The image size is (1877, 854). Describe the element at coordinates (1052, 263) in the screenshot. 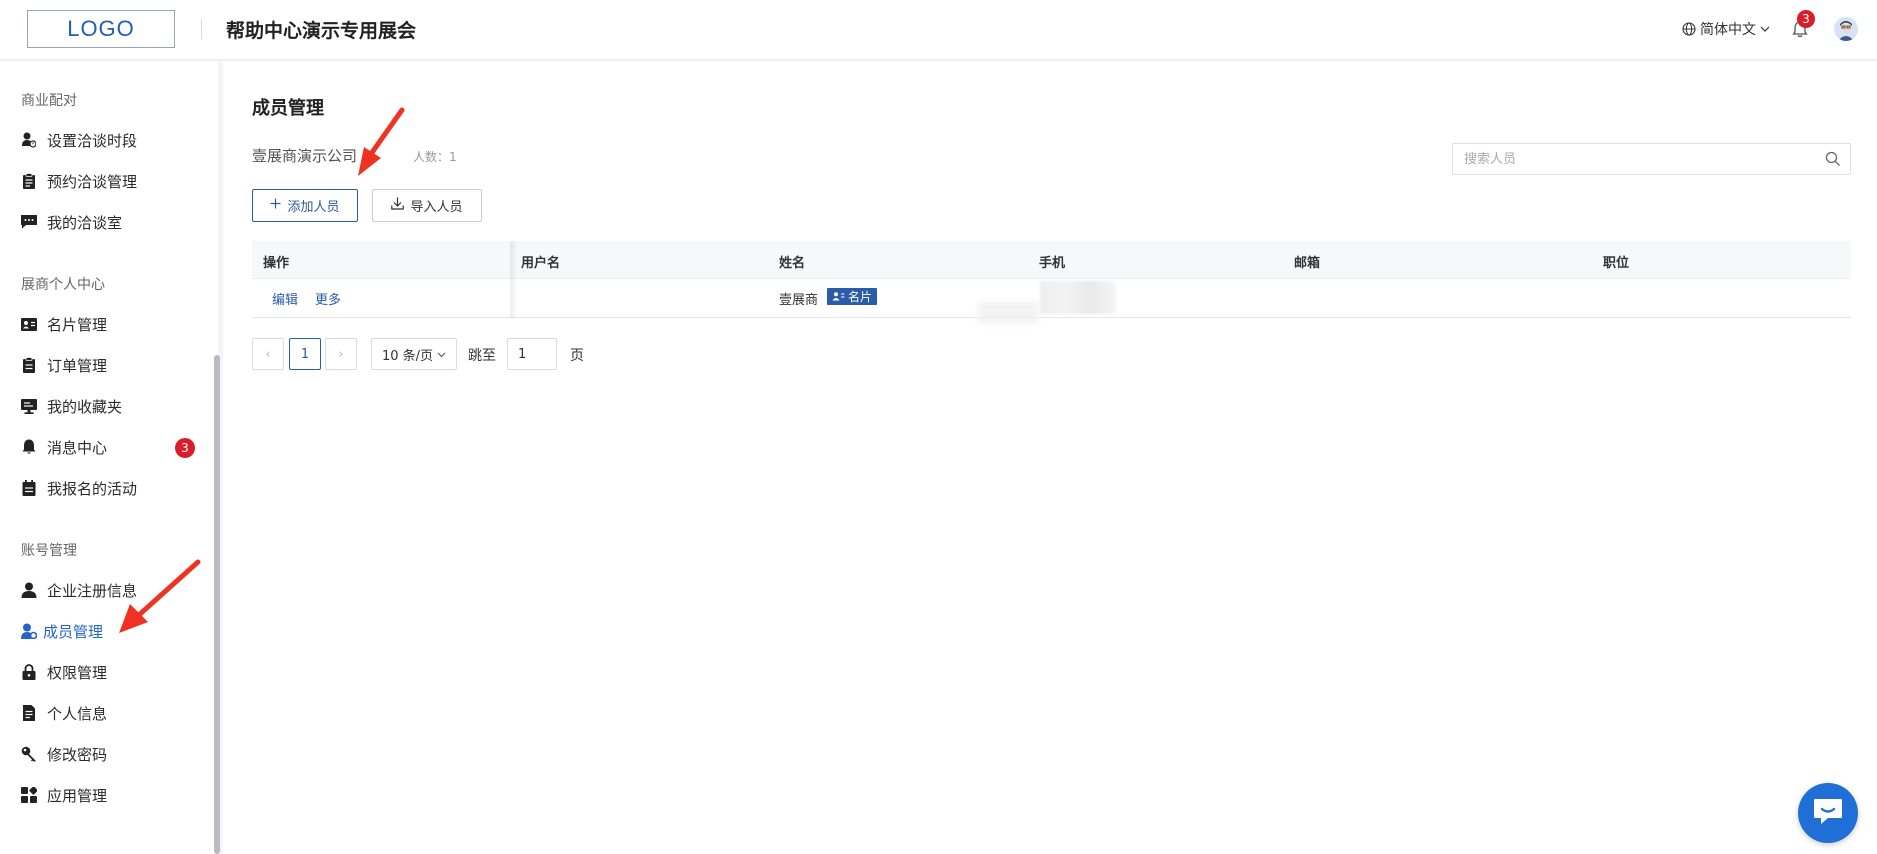

I see `column-header-phone: 手机` at that location.